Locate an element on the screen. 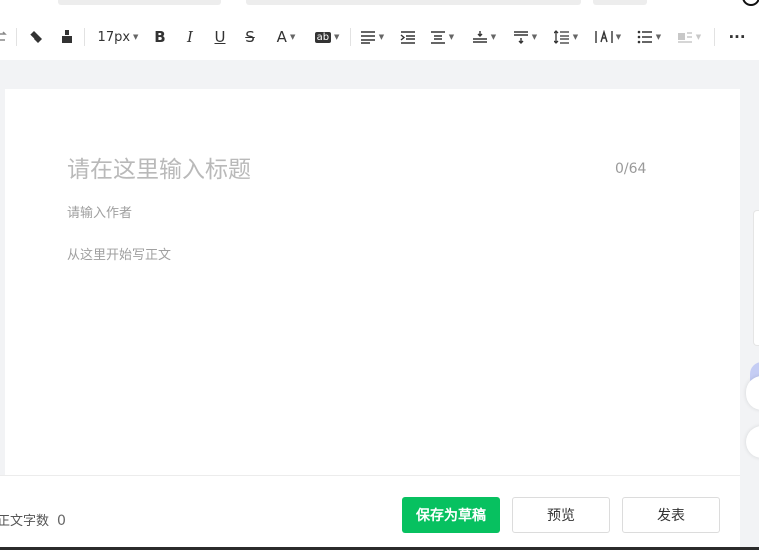 The height and width of the screenshot is (550, 759). format-painter-icon is located at coordinates (67, 37).